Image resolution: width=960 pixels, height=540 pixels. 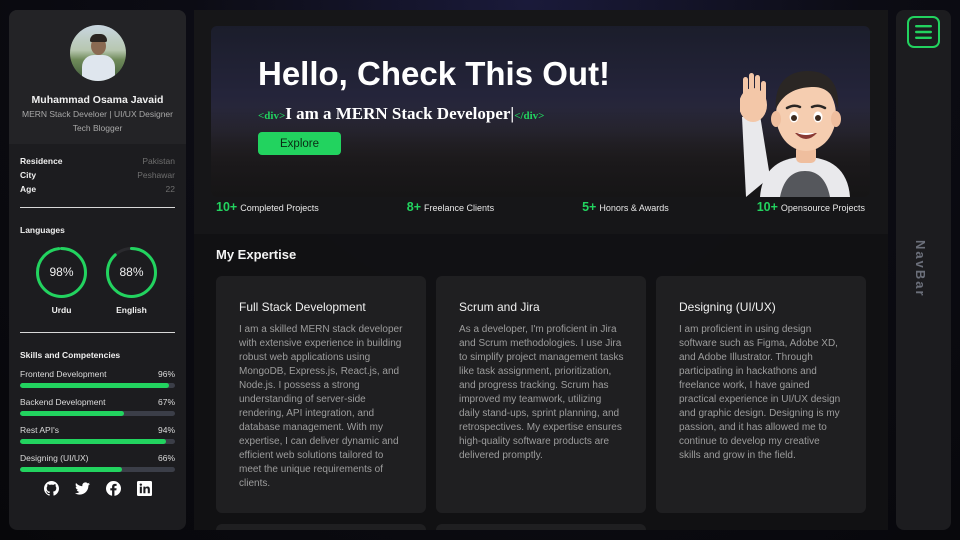 I want to click on code-tag-open: <div>, so click(x=272, y=116).